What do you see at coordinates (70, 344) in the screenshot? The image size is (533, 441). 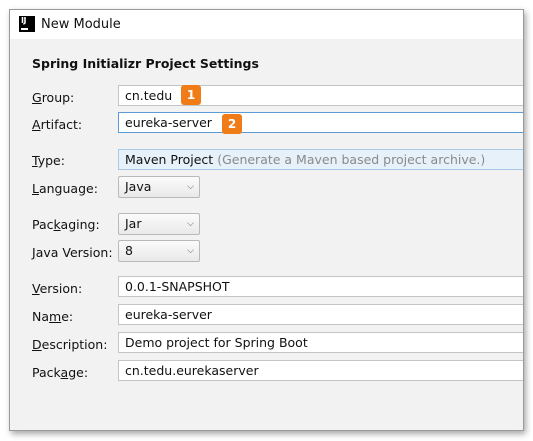 I see `description-label: Description:` at bounding box center [70, 344].